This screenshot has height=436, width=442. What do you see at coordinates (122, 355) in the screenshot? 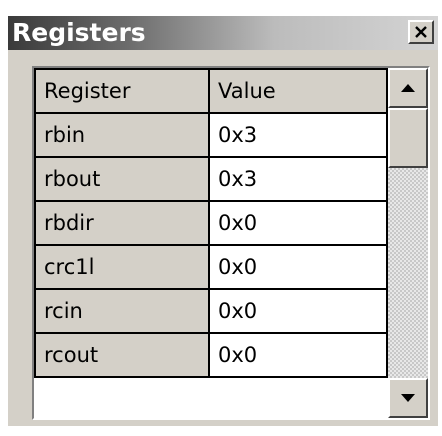
I see `register-name-cell: rcout` at bounding box center [122, 355].